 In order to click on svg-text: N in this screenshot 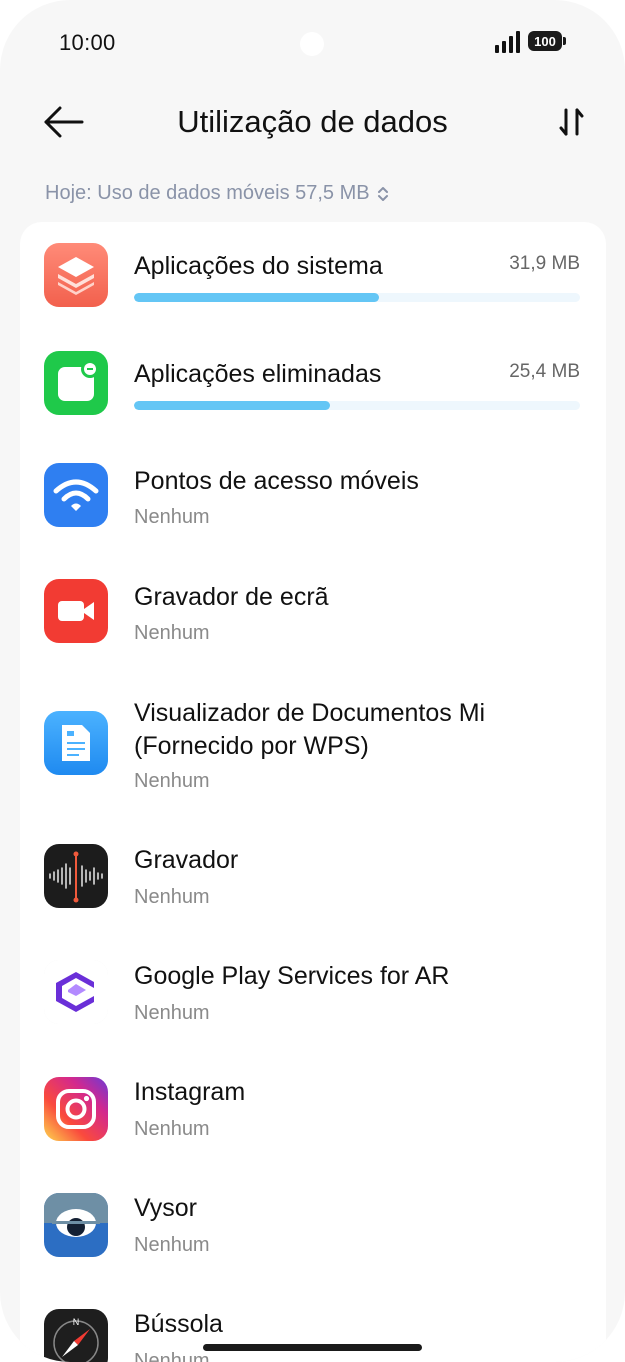, I will do `click(76, 1322)`.